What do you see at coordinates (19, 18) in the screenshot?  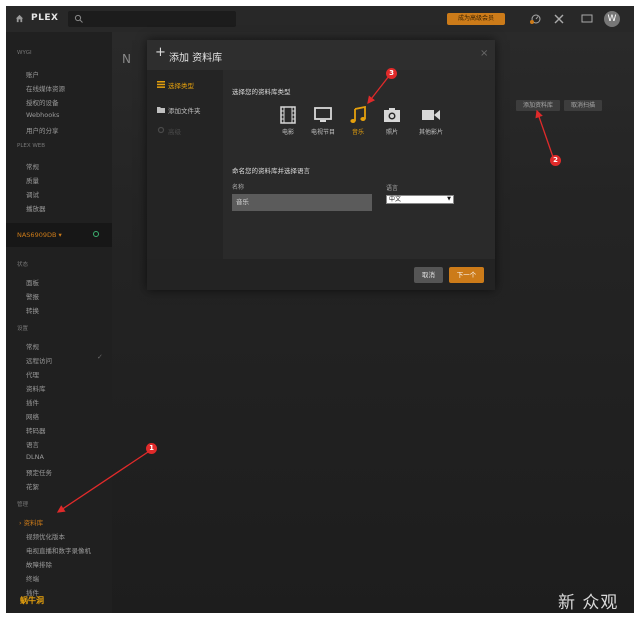 I see `home-icon` at bounding box center [19, 18].